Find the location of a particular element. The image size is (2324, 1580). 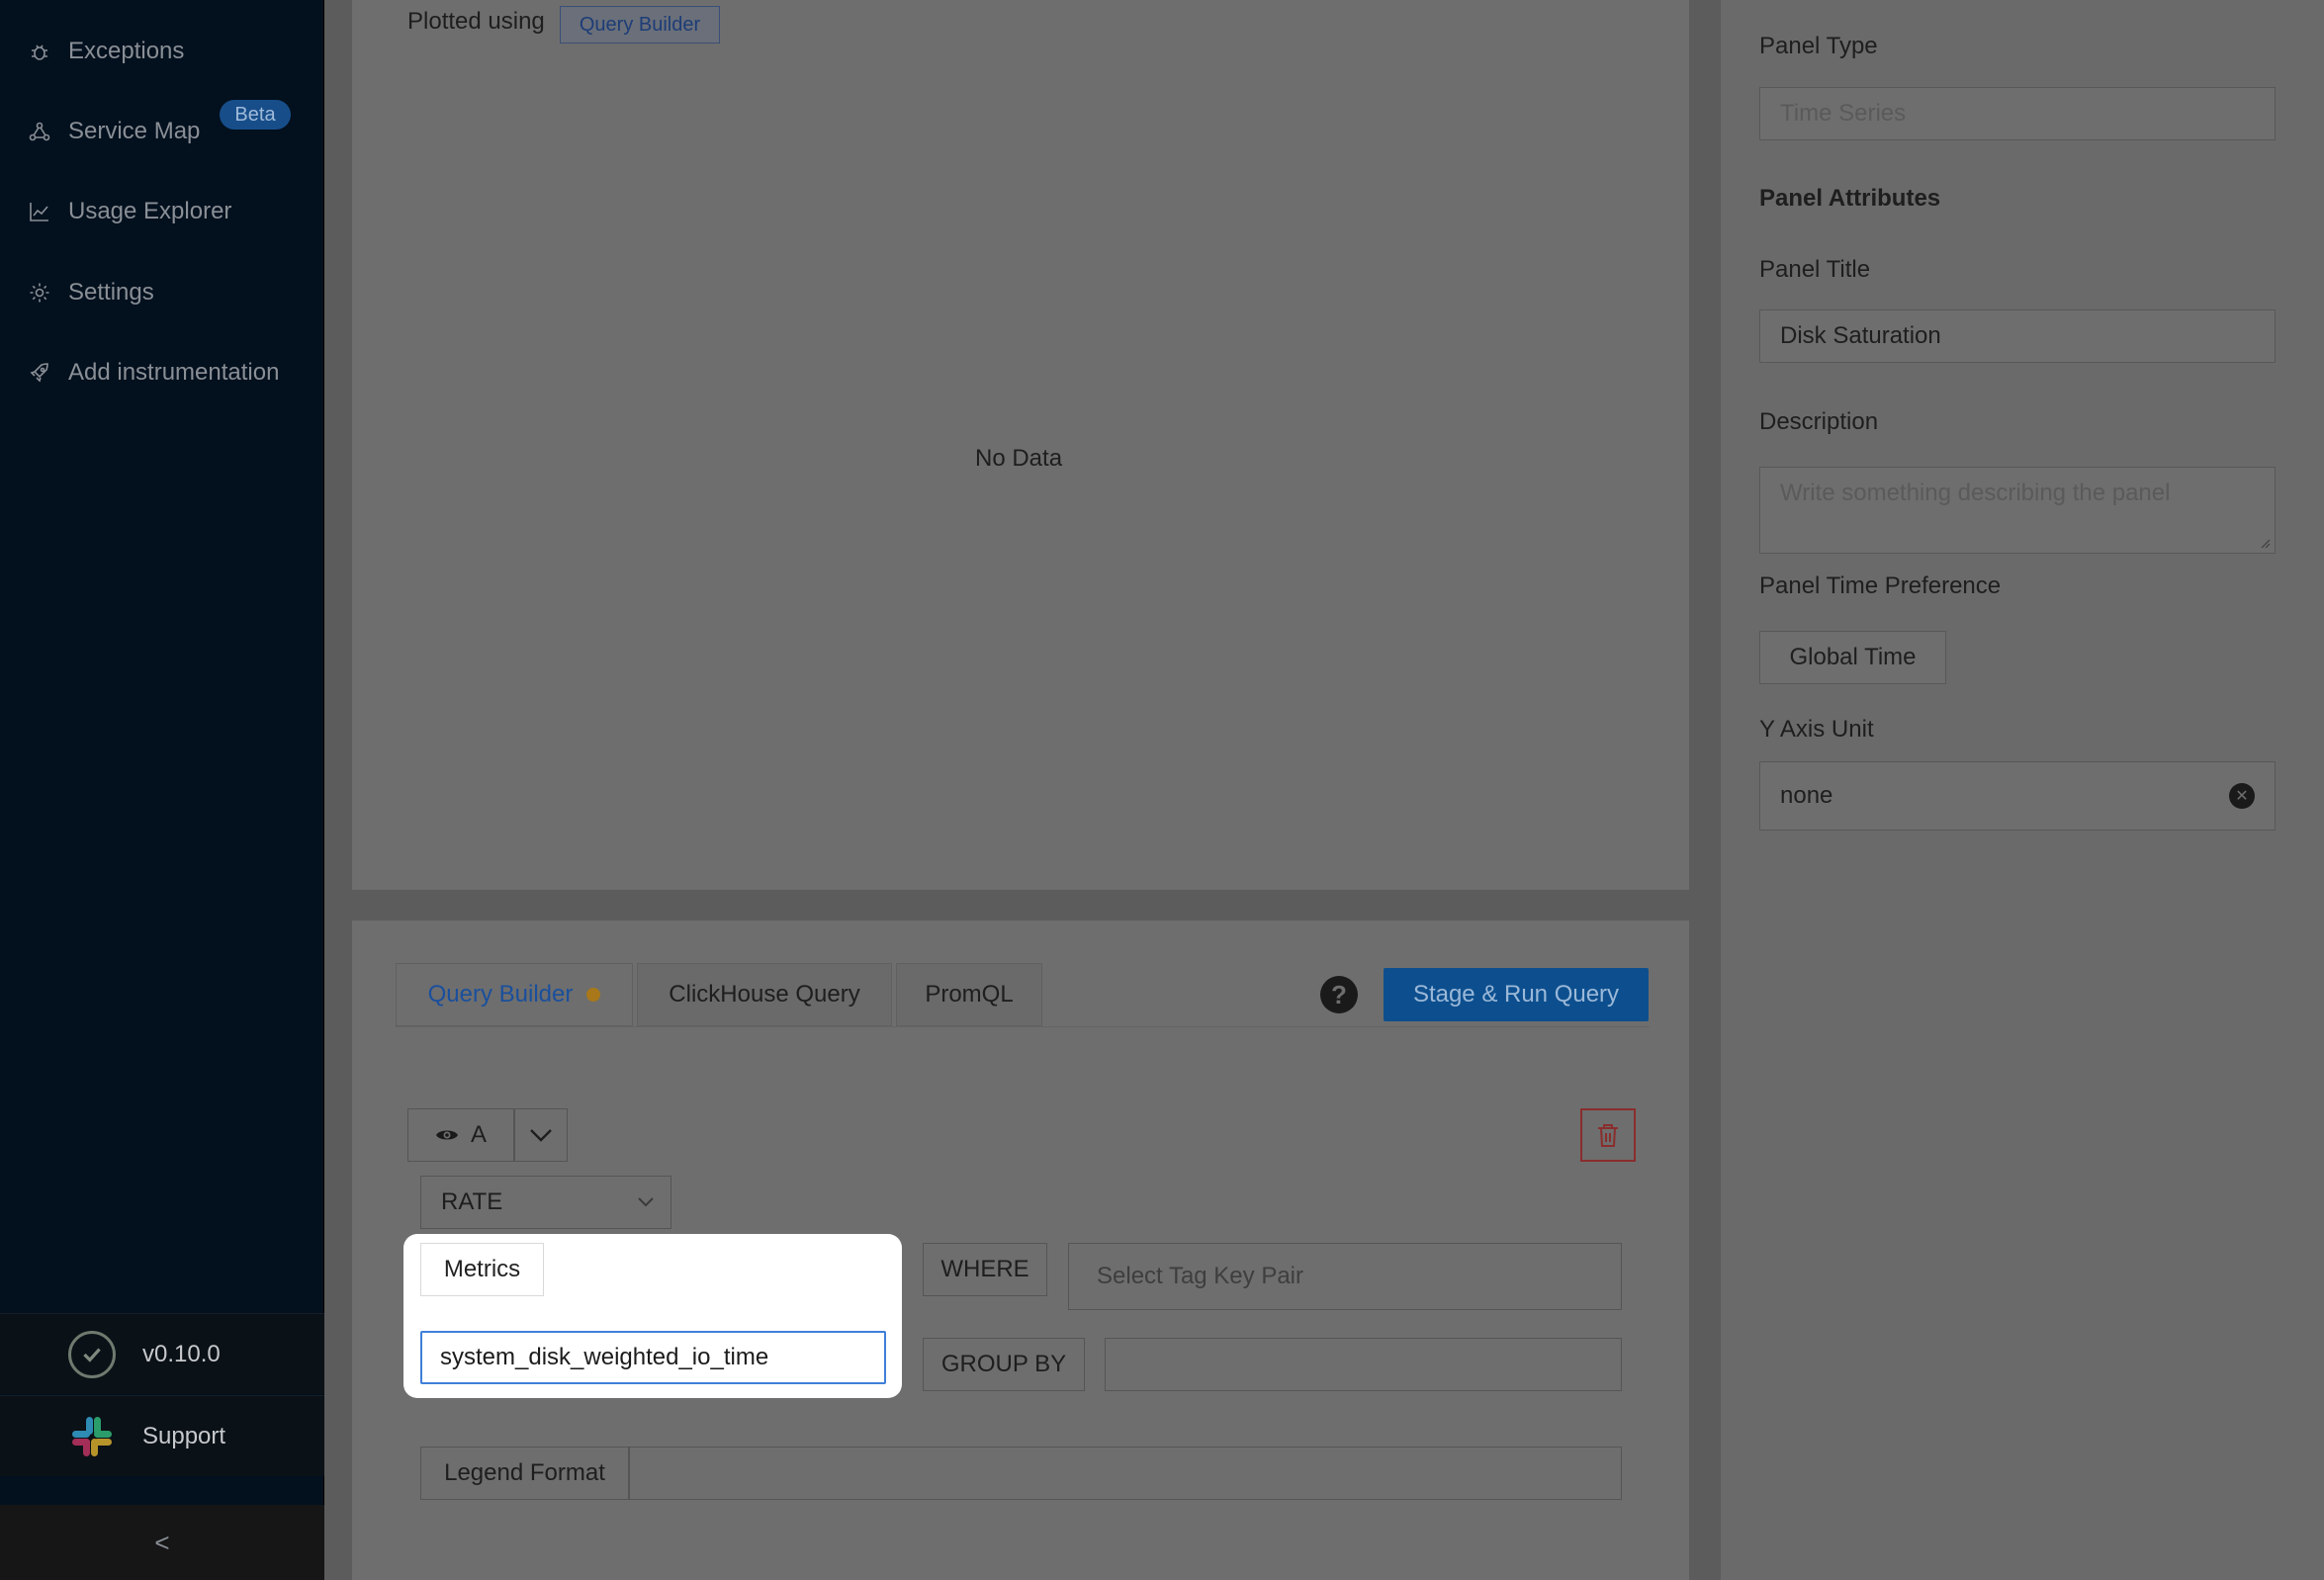

tab-label: PromQL is located at coordinates (970, 994).